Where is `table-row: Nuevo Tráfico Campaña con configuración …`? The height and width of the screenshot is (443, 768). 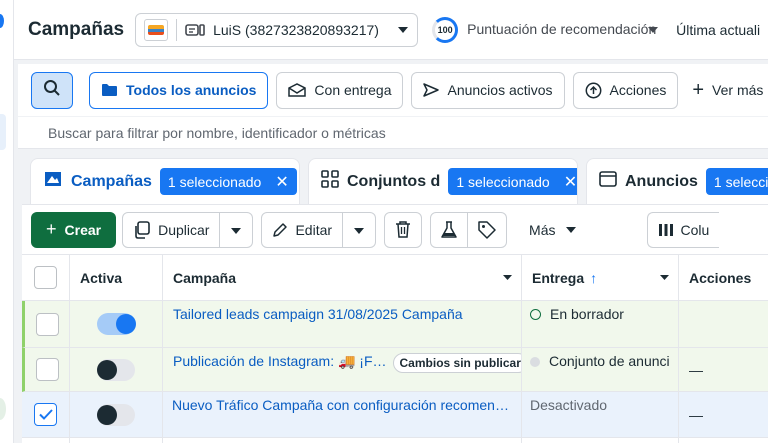 table-row: Nuevo Tráfico Campaña con configuración … is located at coordinates (395, 415).